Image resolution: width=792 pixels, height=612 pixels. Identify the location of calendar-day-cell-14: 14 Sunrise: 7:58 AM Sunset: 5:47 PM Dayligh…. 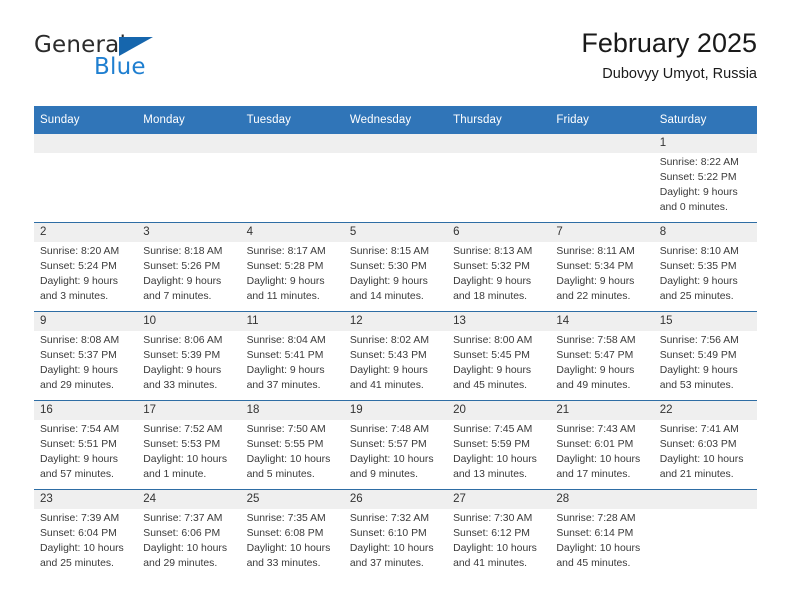
(602, 356).